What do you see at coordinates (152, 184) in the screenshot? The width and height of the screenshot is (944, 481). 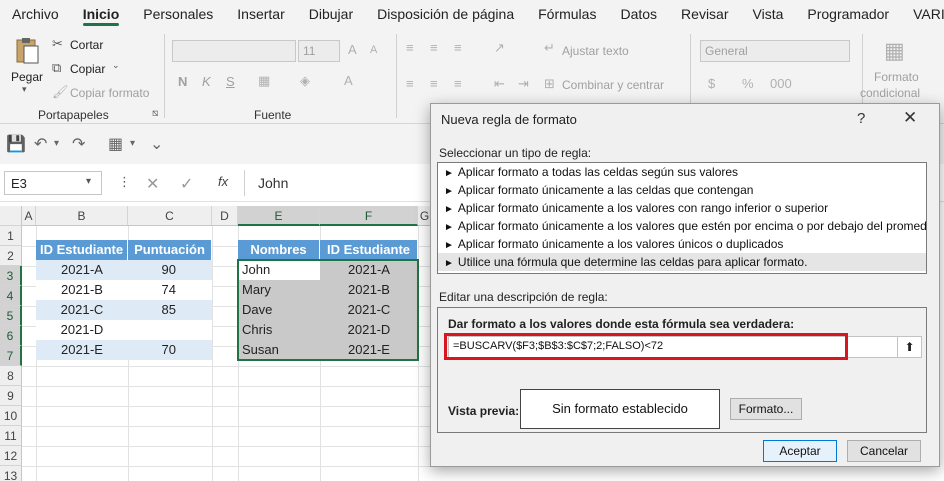 I see `cancel-icon: ✕` at bounding box center [152, 184].